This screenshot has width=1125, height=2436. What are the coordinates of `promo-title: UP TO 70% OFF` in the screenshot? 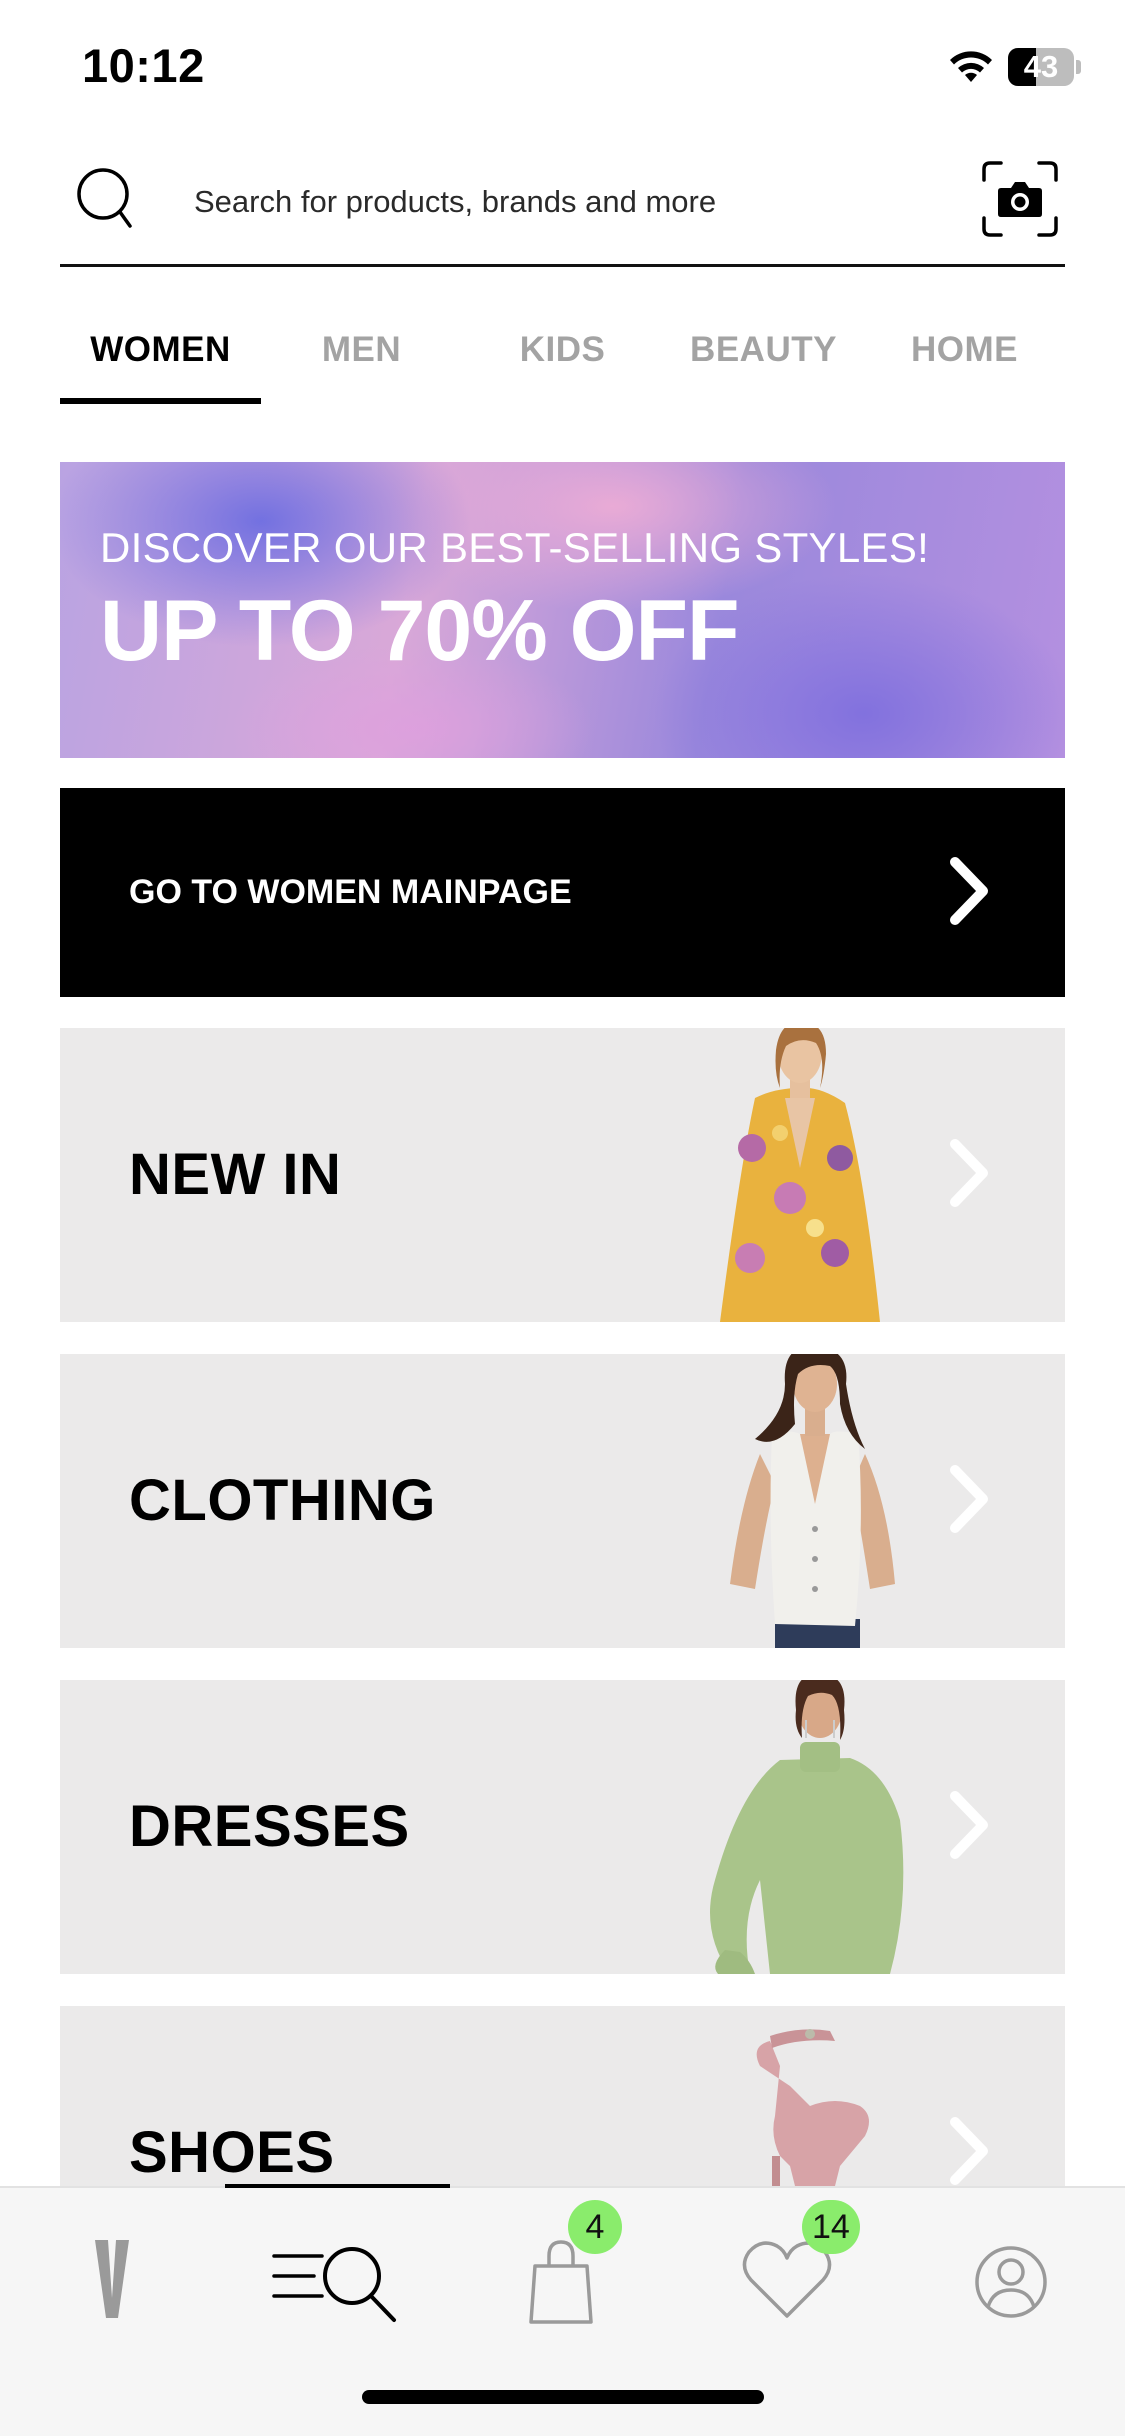 It's located at (420, 631).